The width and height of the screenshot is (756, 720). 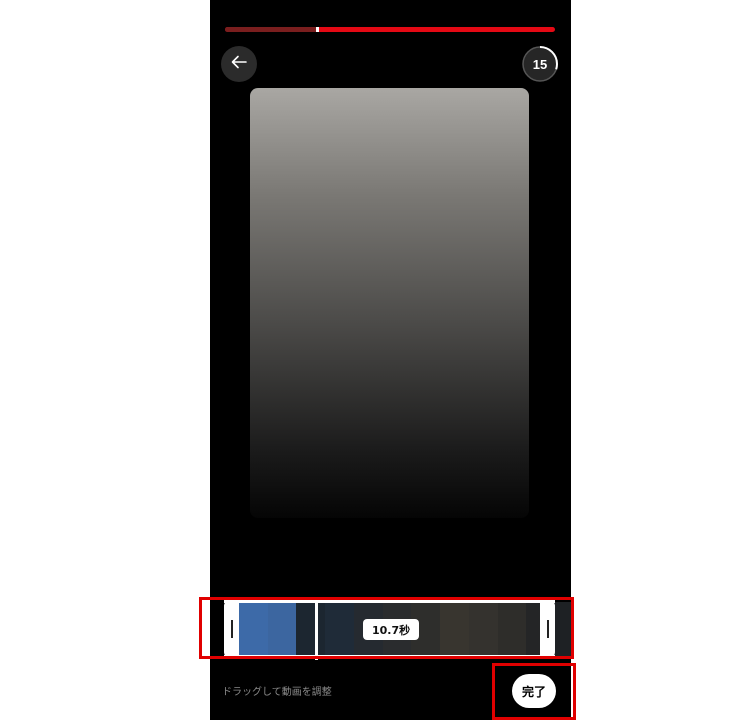 I want to click on arrow-left-icon, so click(x=239, y=64).